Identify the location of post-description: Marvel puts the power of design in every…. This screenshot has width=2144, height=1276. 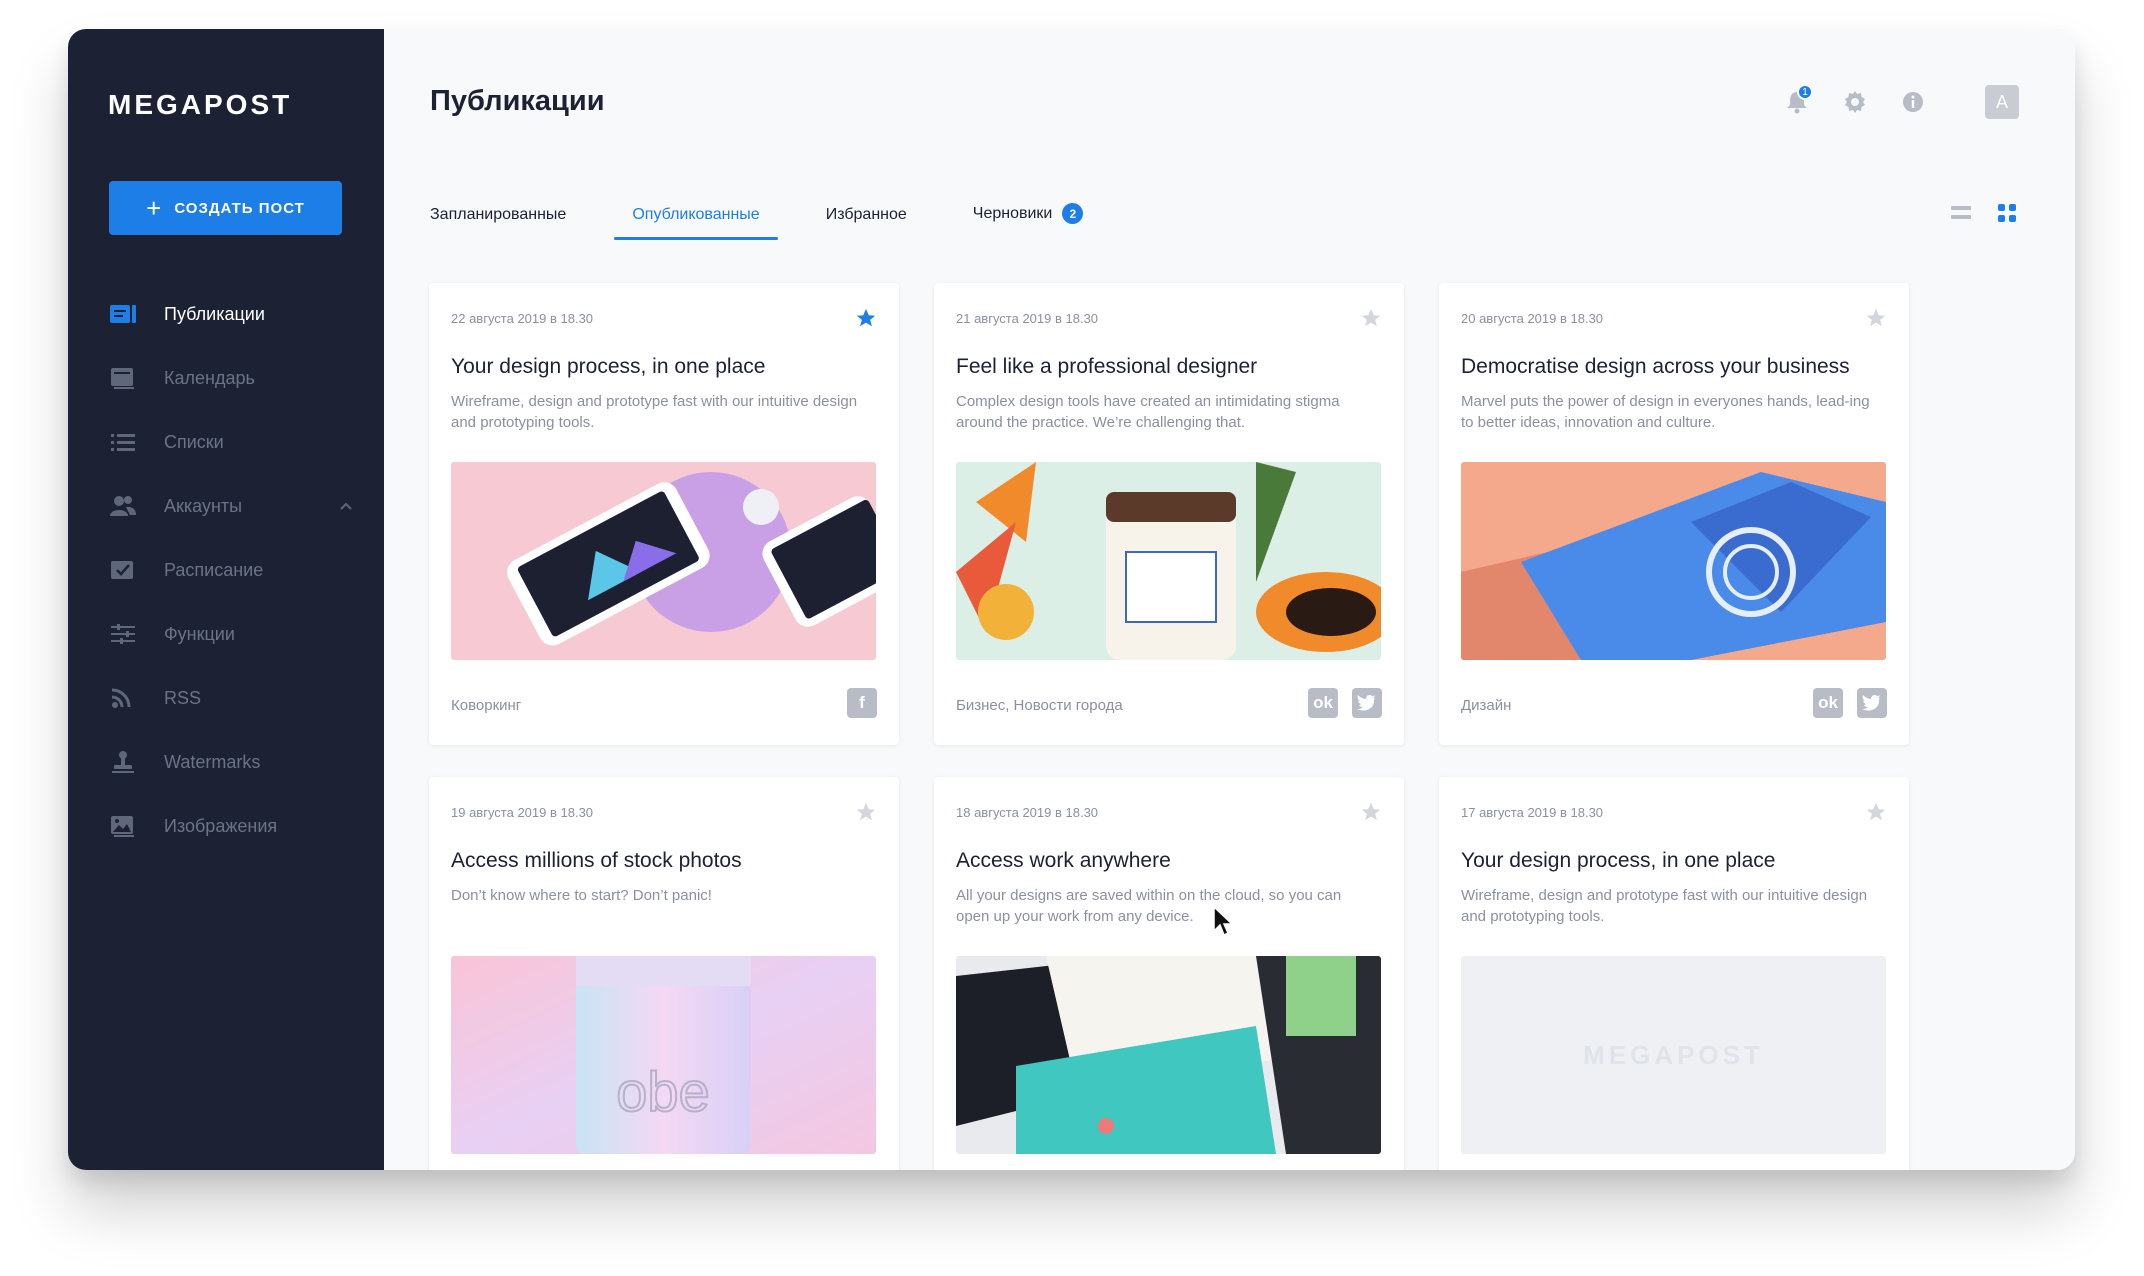
(1665, 412).